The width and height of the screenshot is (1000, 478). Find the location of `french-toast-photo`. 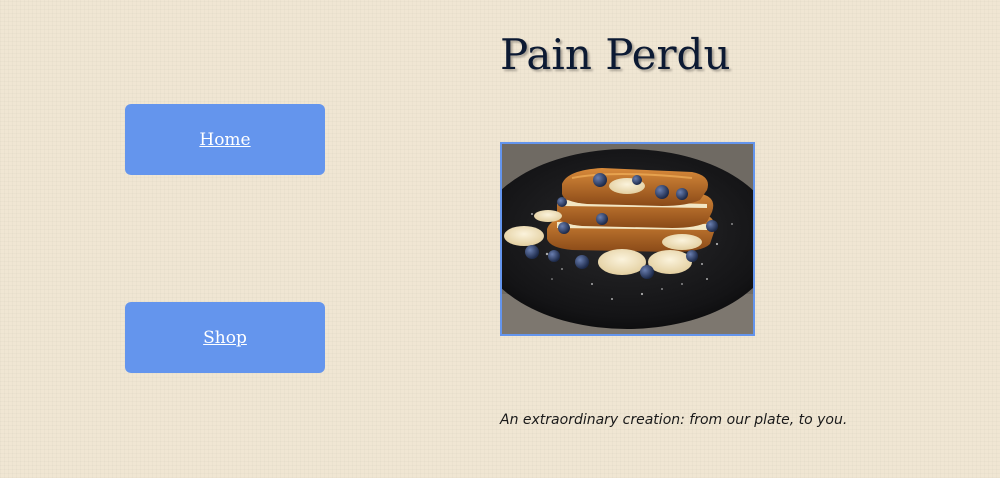

french-toast-photo is located at coordinates (627, 239).